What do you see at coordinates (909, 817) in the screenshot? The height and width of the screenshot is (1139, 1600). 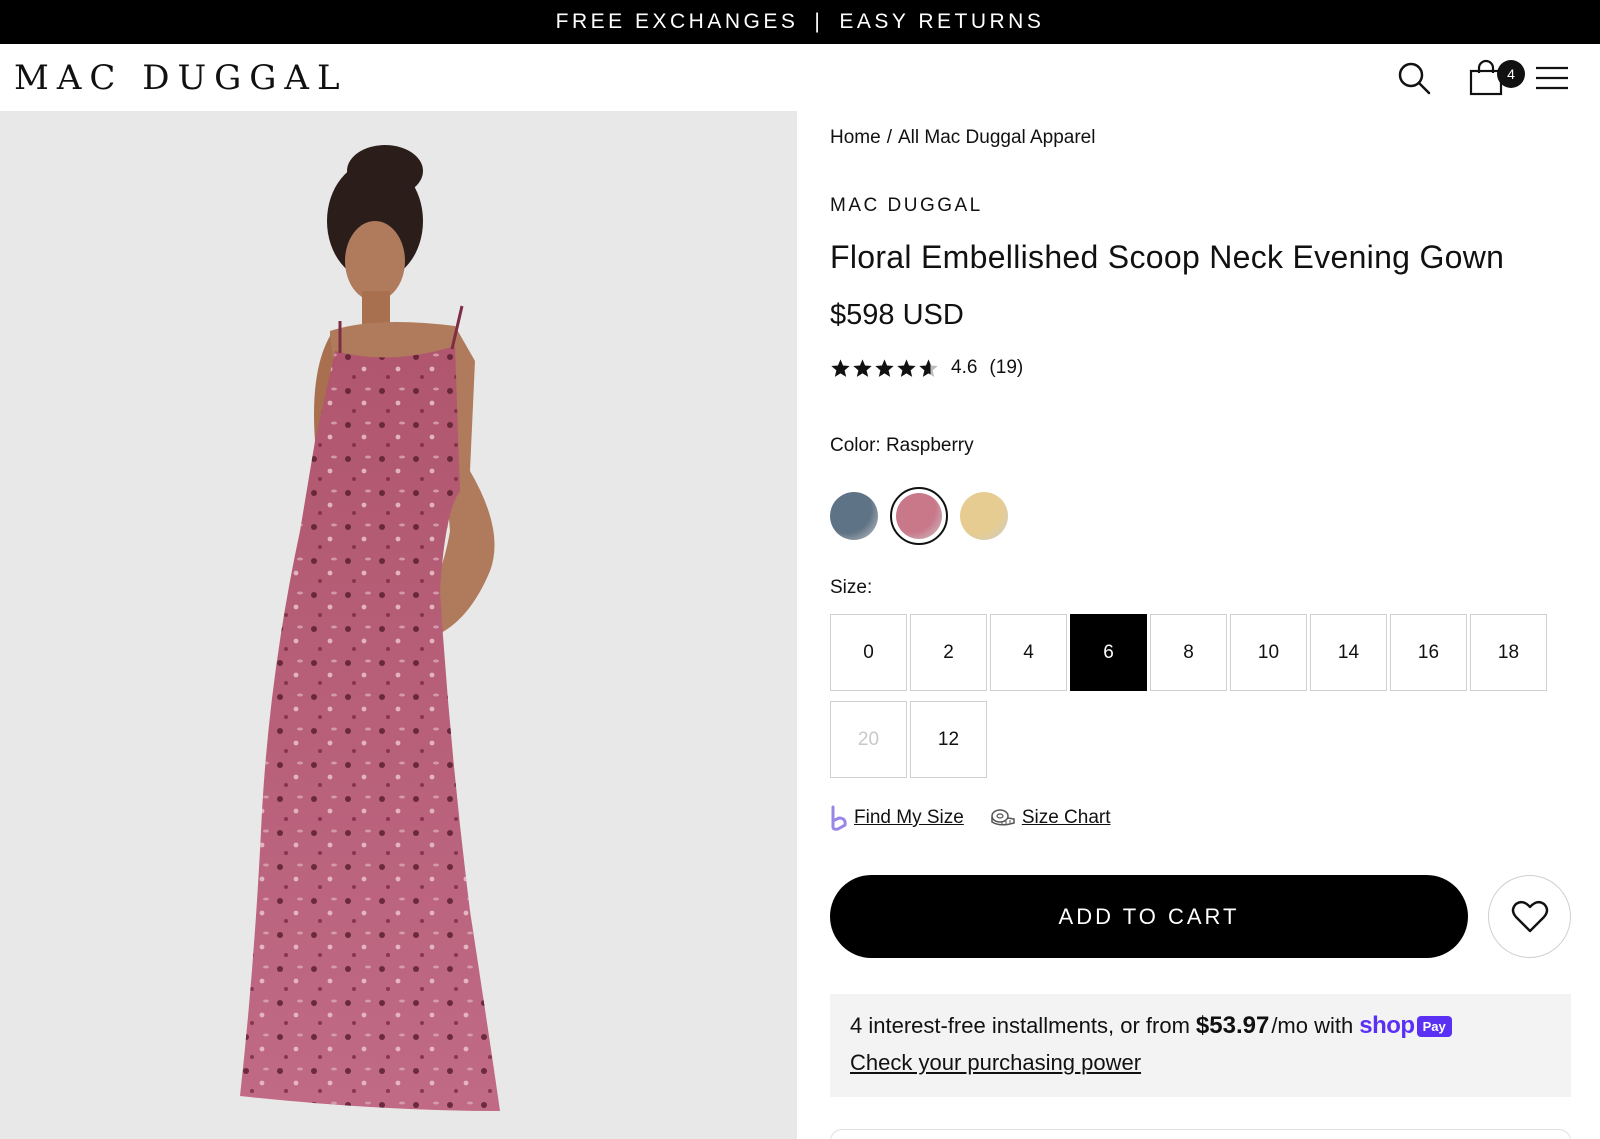 I see `find-my-size-label: Find My Size` at bounding box center [909, 817].